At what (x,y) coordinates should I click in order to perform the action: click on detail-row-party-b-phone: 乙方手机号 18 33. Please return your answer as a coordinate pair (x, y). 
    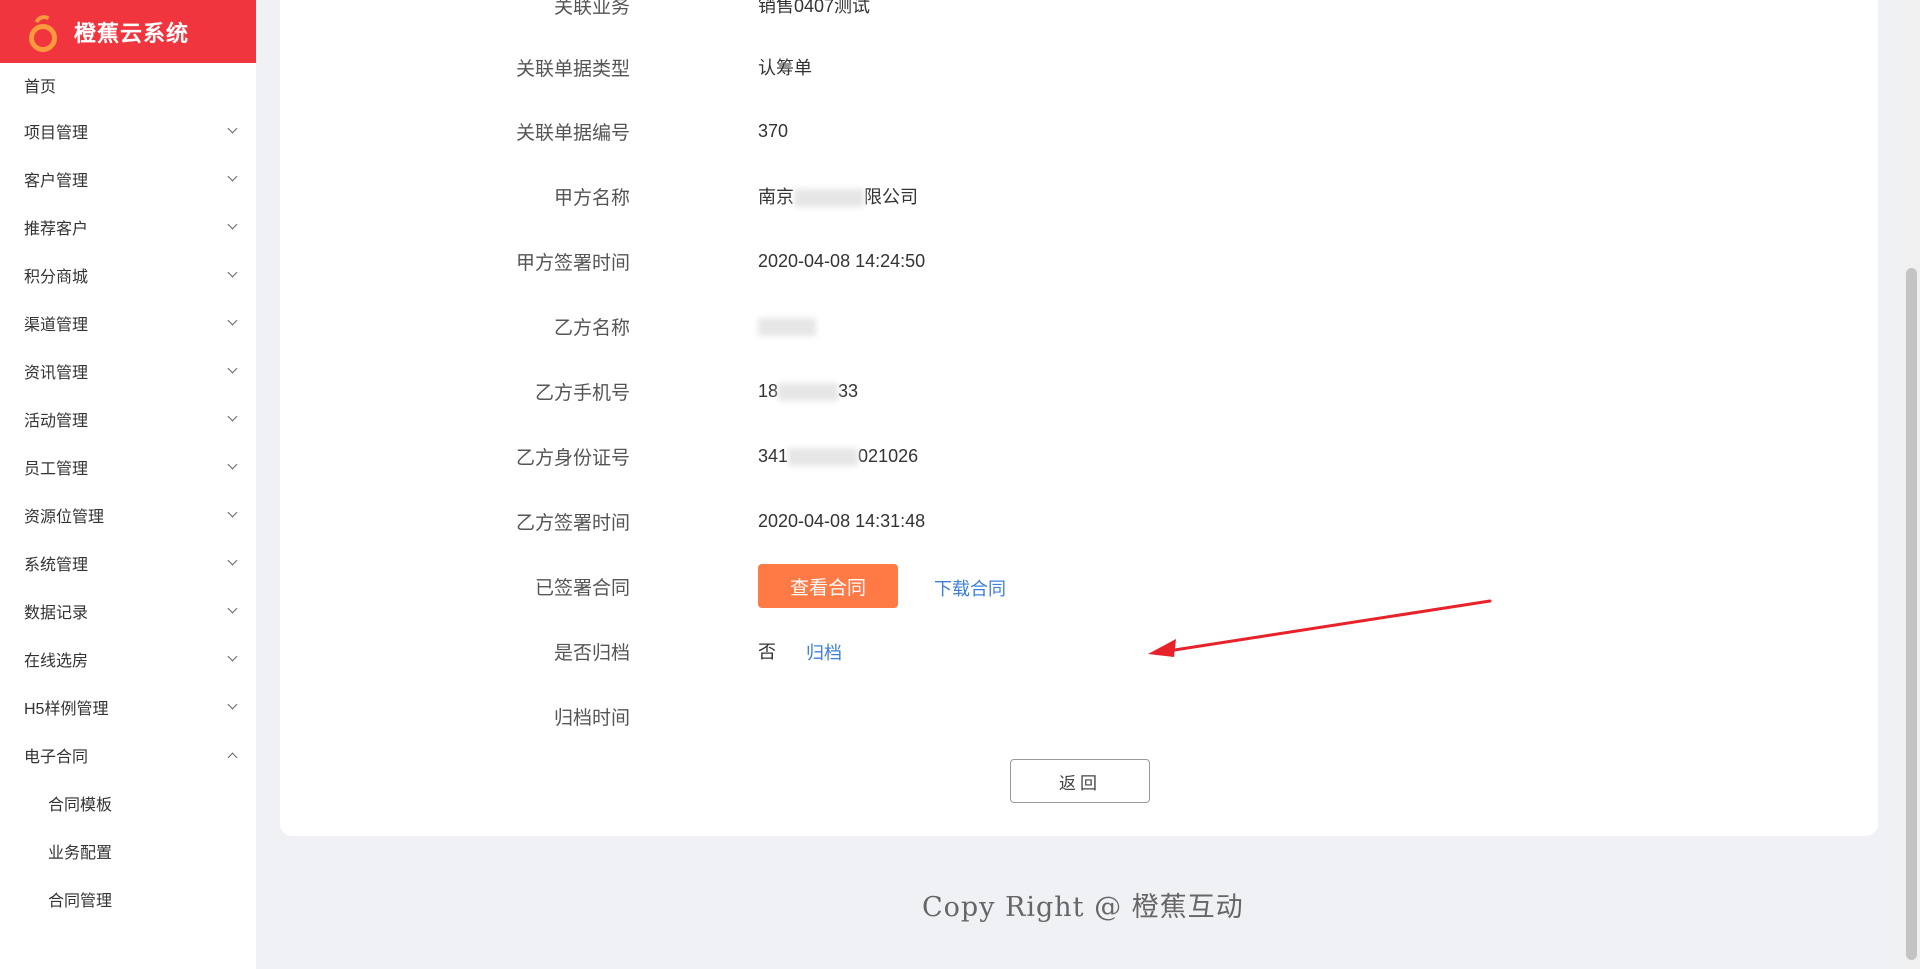
    Looking at the image, I should click on (696, 392).